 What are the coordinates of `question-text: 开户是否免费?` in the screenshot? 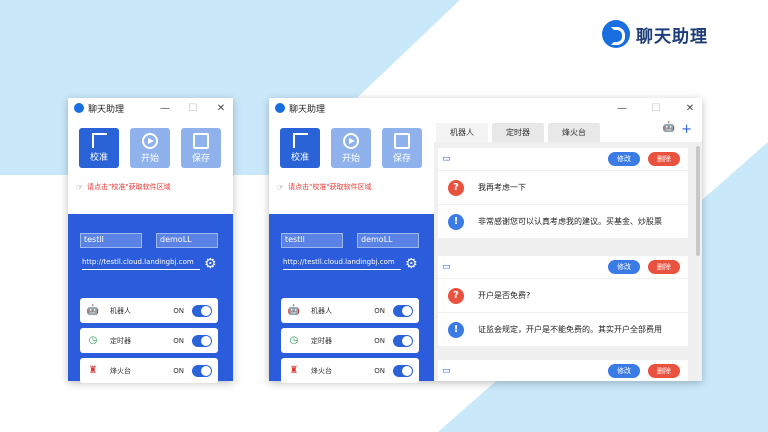 It's located at (504, 295).